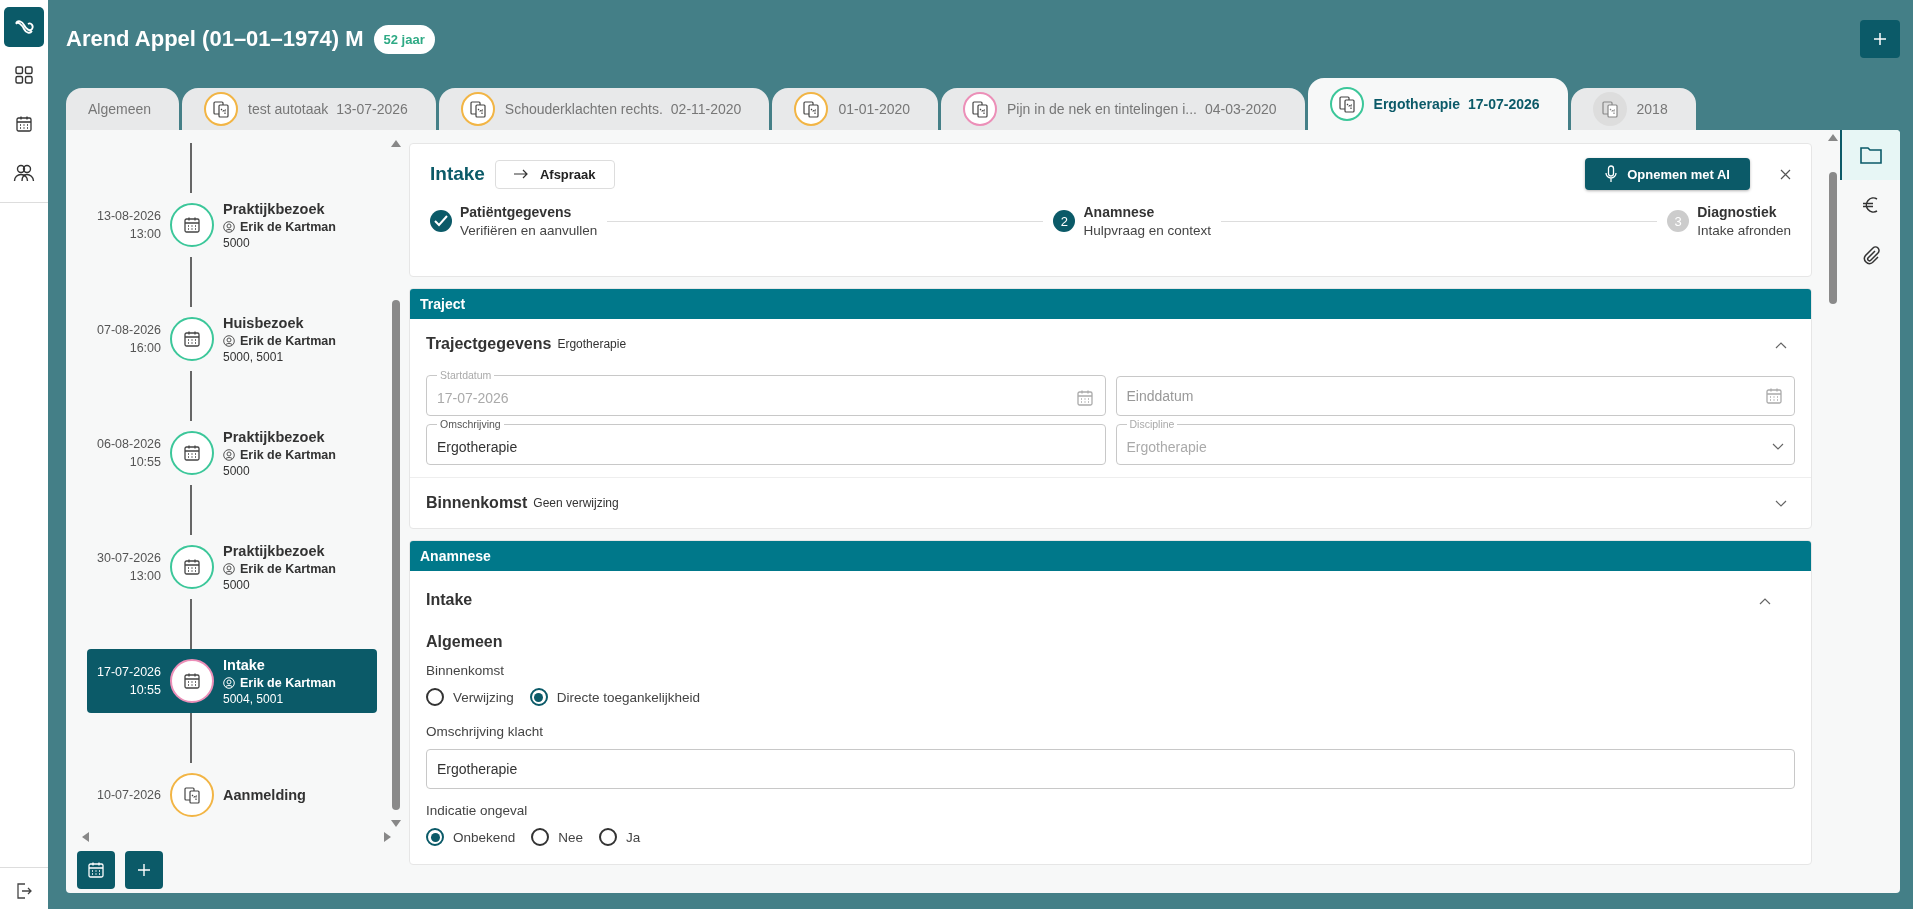  What do you see at coordinates (128, 567) in the screenshot?
I see `appointment-datetime: 30-07-2026 13:00` at bounding box center [128, 567].